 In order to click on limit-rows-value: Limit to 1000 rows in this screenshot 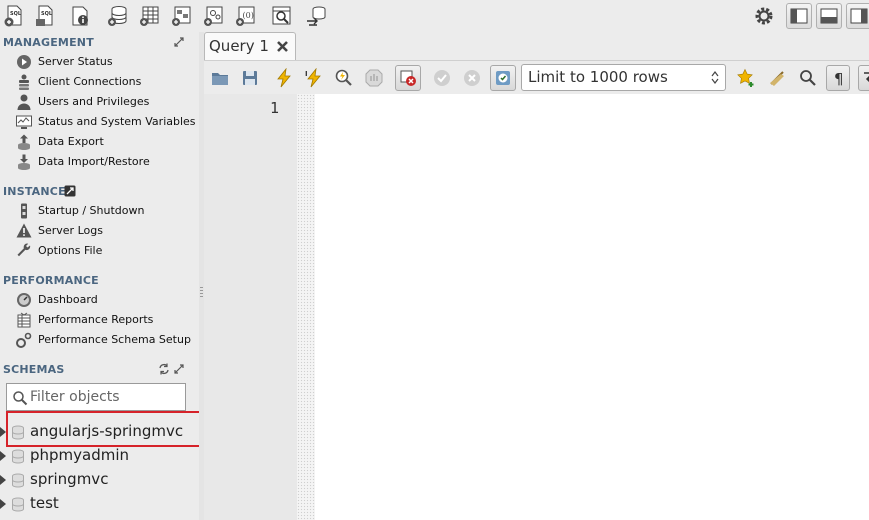, I will do `click(598, 77)`.